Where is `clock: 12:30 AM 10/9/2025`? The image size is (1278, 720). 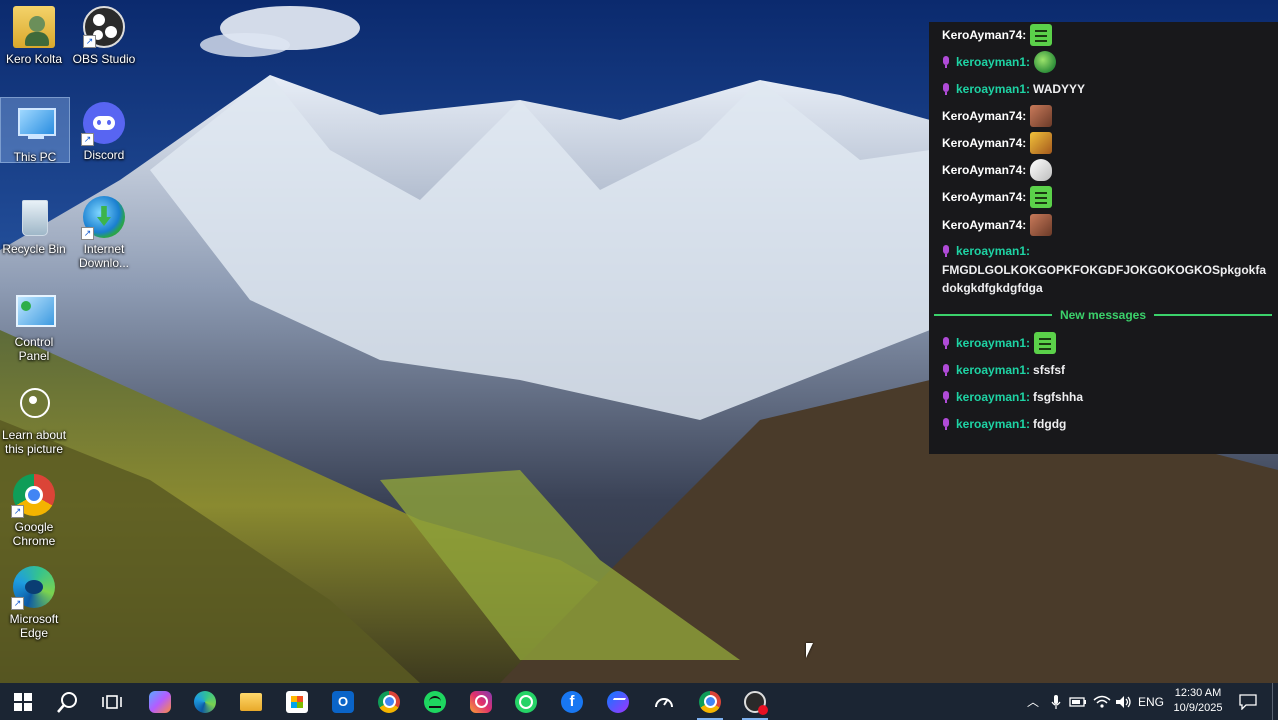 clock: 12:30 AM 10/9/2025 is located at coordinates (1198, 701).